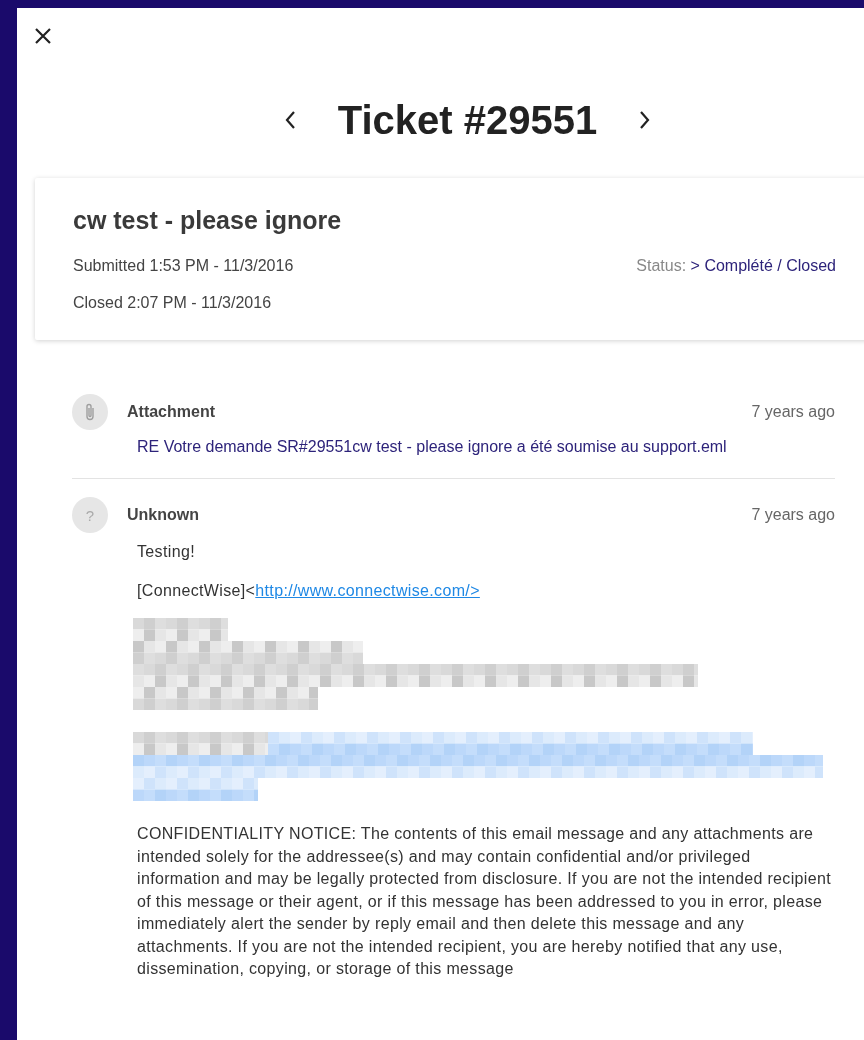 The height and width of the screenshot is (1040, 864). Describe the element at coordinates (90, 515) in the screenshot. I see `question-mark-avatar: ?` at that location.